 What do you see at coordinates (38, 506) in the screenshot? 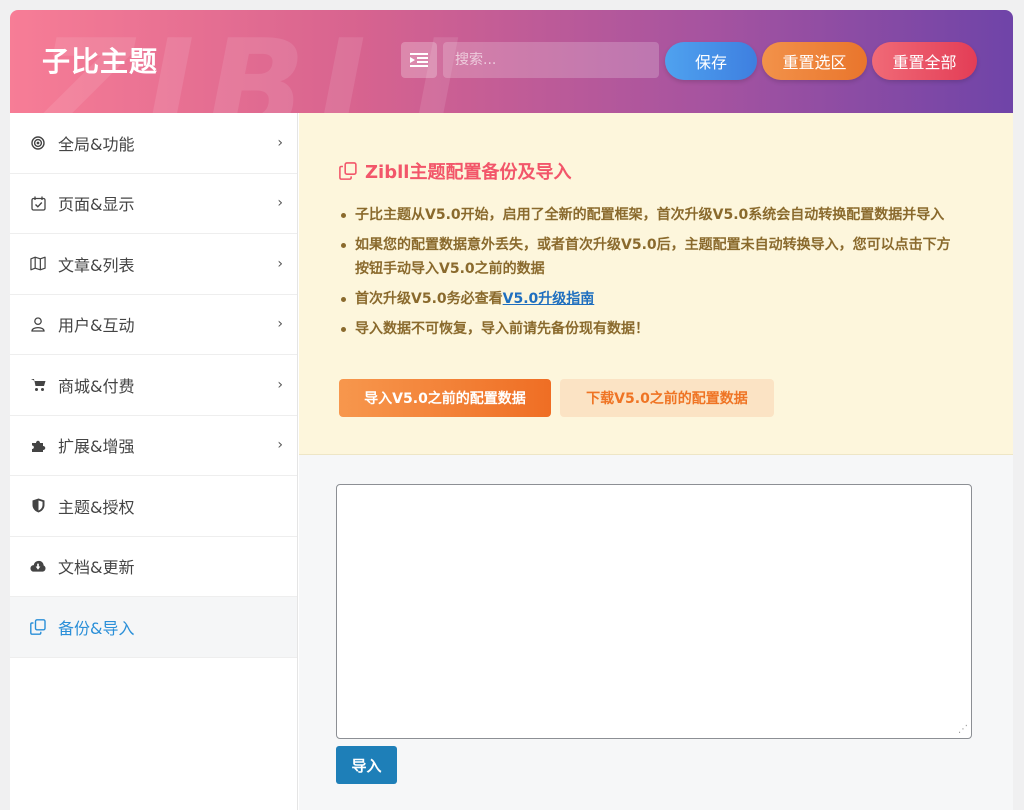
I see `shield-icon` at bounding box center [38, 506].